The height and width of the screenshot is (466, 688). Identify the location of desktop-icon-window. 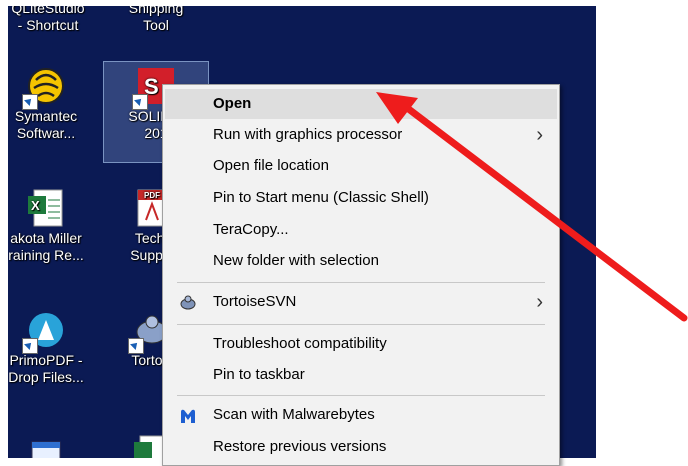
(51, 448).